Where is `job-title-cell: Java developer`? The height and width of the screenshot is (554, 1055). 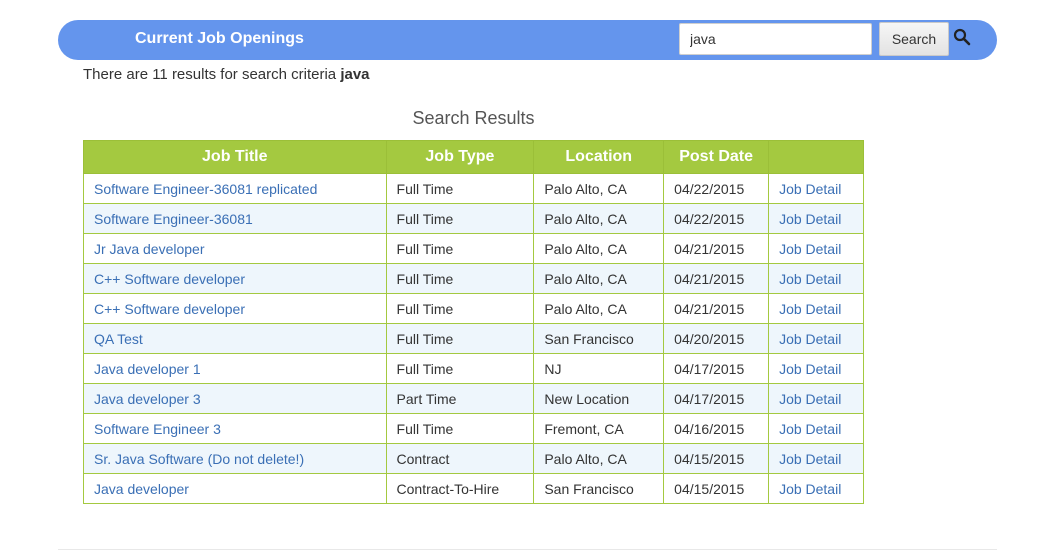
job-title-cell: Java developer is located at coordinates (235, 488).